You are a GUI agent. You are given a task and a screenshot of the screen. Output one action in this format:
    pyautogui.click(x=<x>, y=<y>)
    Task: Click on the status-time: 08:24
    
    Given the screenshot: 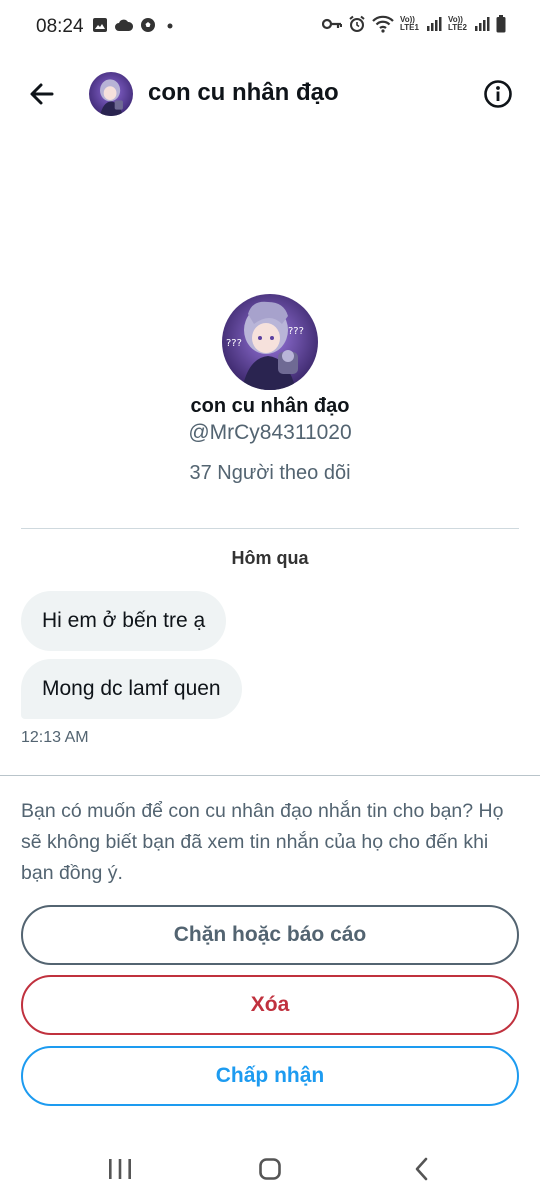 What is the action you would take?
    pyautogui.click(x=60, y=26)
    